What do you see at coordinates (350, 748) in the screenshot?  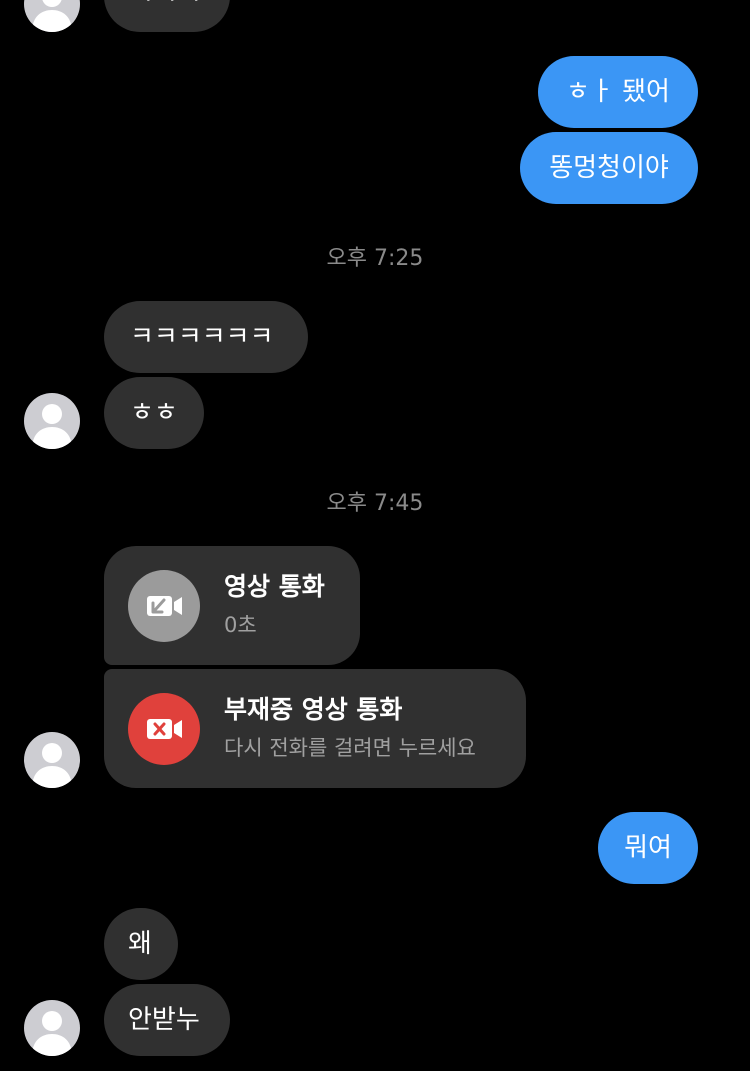 I see `call-hint: 다시 전화를 걸려면 누르세요` at bounding box center [350, 748].